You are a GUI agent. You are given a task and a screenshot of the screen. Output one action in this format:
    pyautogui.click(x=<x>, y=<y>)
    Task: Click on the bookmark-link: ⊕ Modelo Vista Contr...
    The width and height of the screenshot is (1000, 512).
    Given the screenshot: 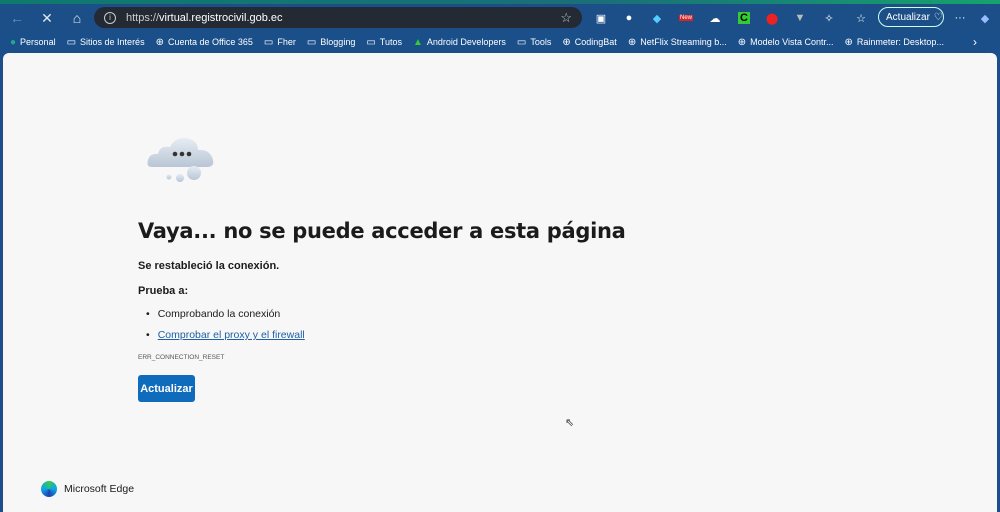 What is the action you would take?
    pyautogui.click(x=786, y=42)
    